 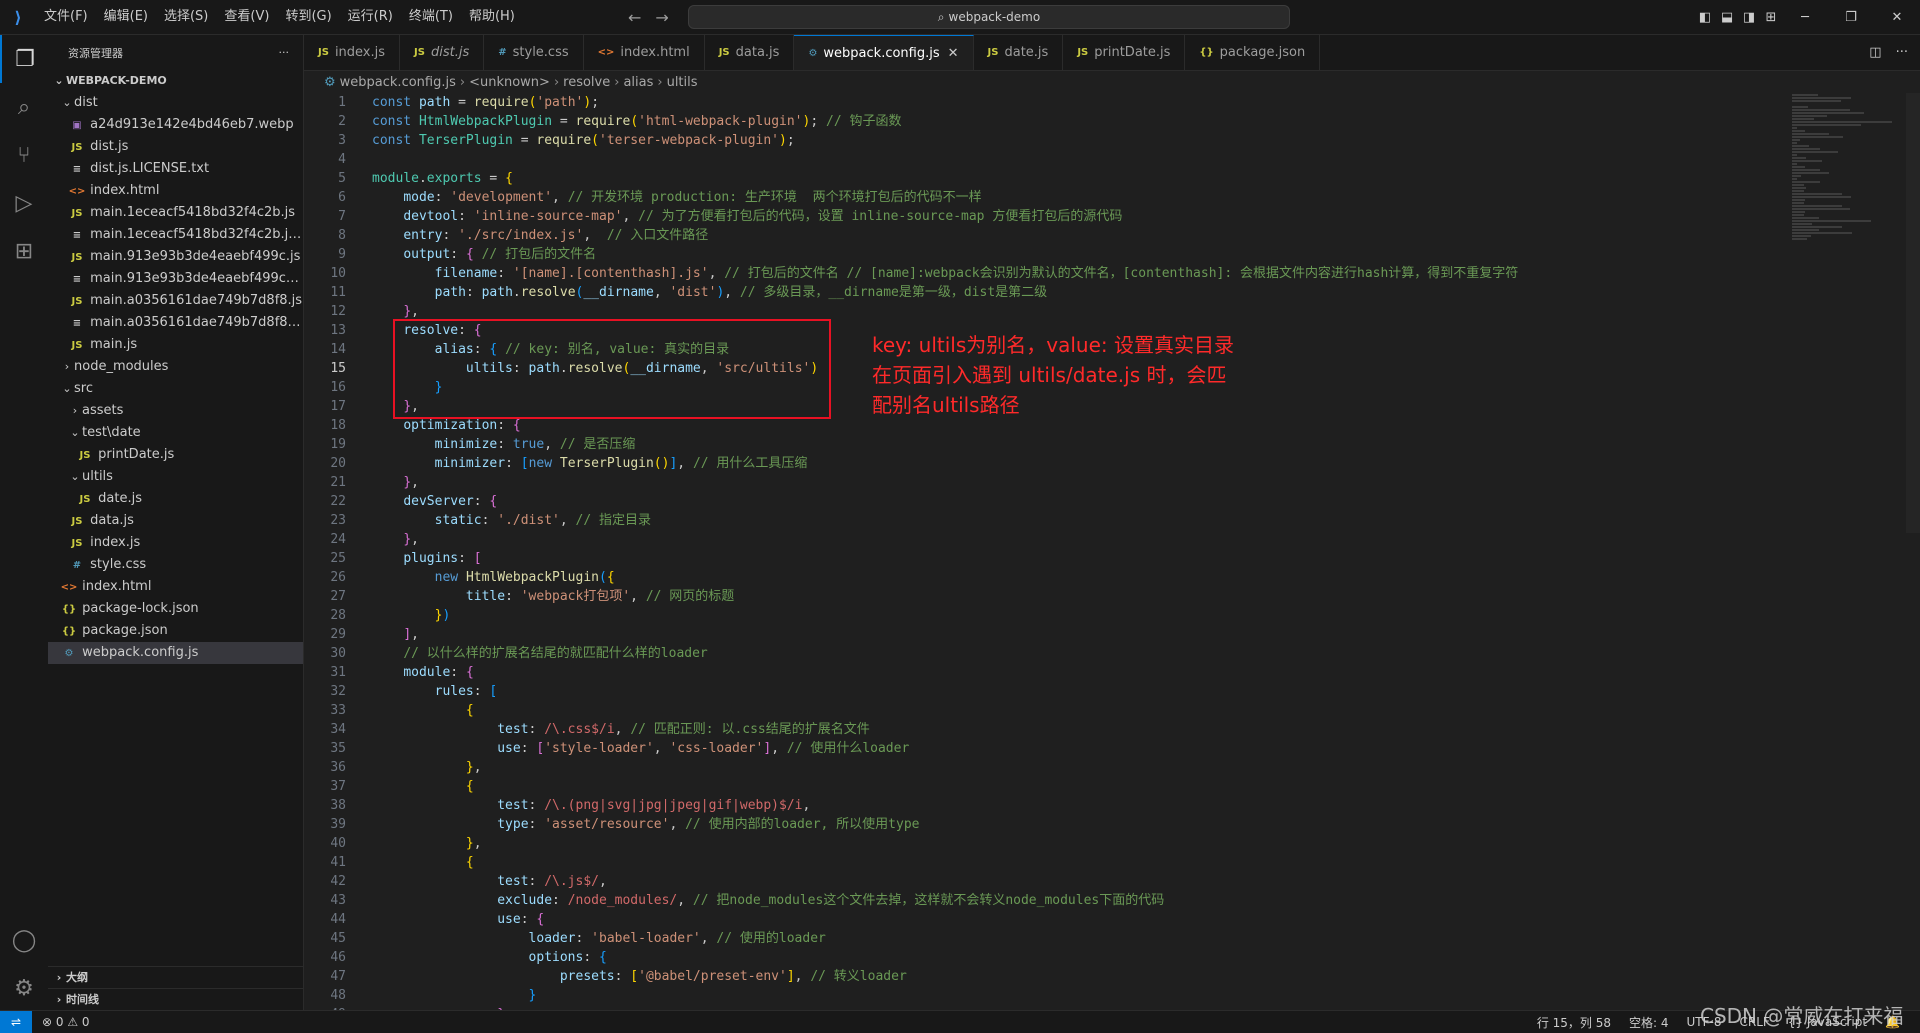 What do you see at coordinates (1574, 1022) in the screenshot?
I see `cursor-position: 行 15，列 58` at bounding box center [1574, 1022].